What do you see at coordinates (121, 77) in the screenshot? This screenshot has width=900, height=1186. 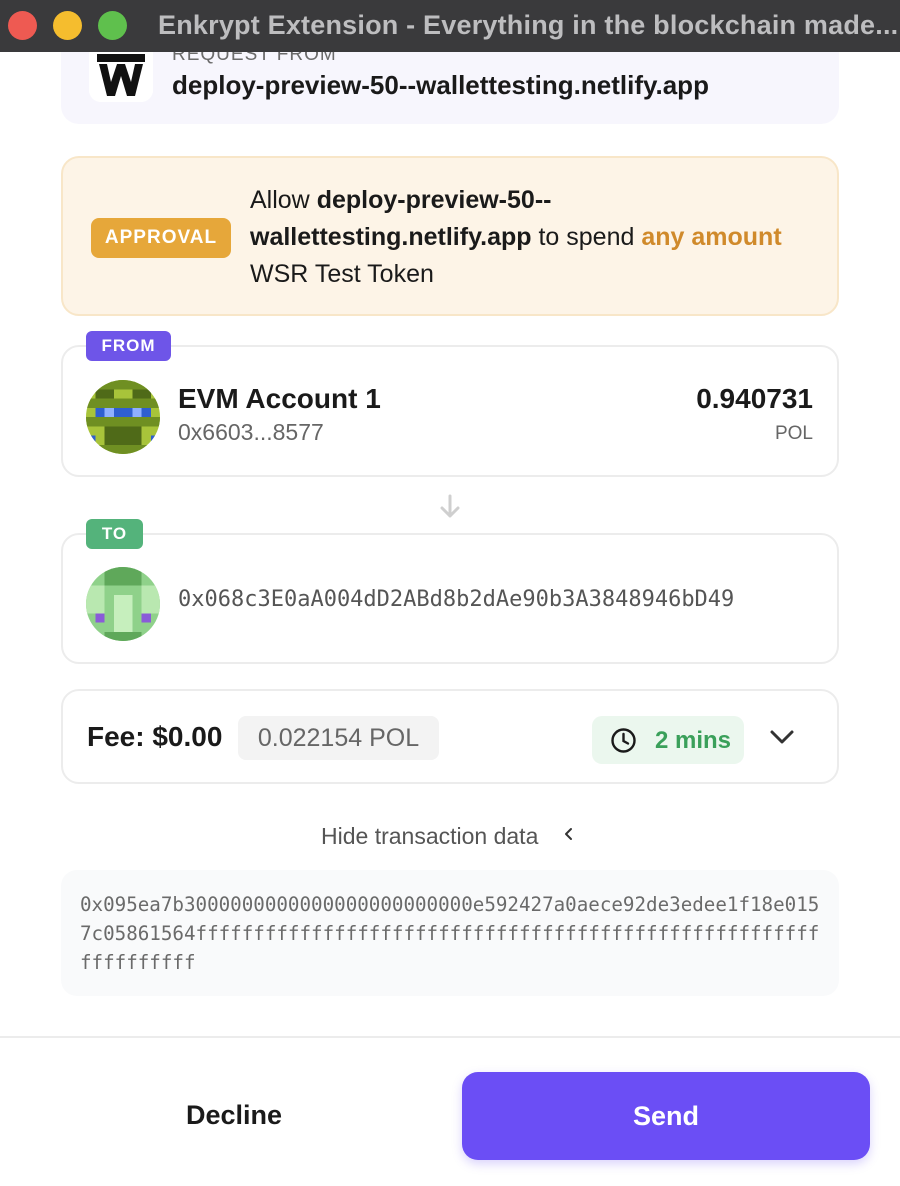 I see `w-logo-icon` at bounding box center [121, 77].